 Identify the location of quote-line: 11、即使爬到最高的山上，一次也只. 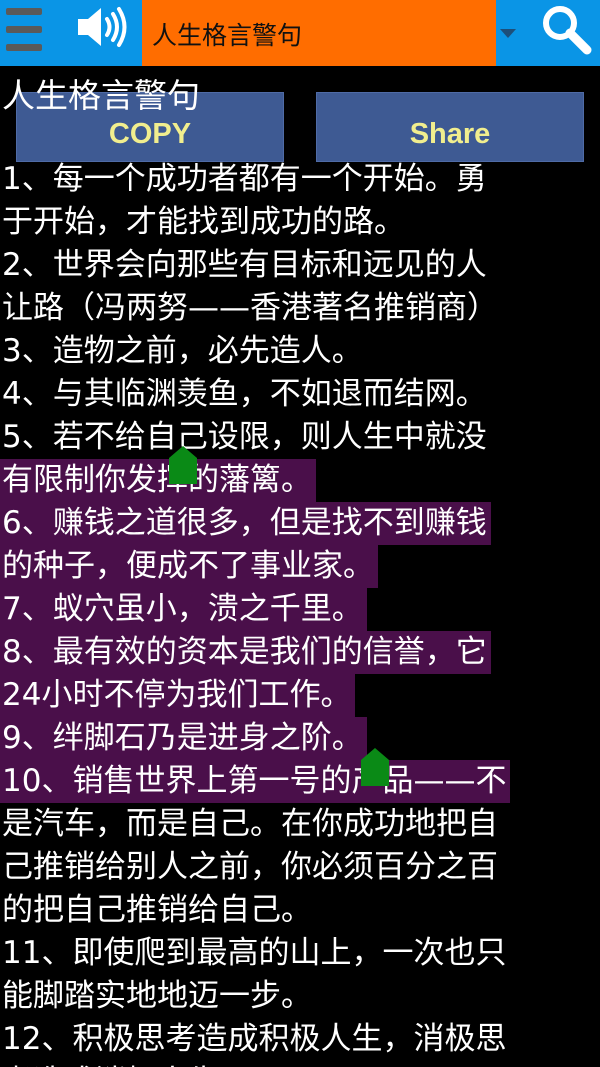
(254, 953).